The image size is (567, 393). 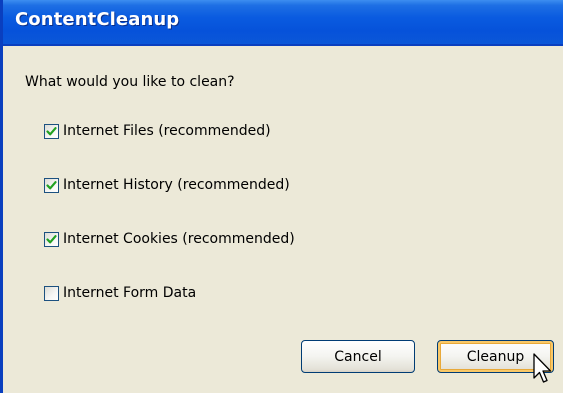 I want to click on option-internet-history: Internet History (recommended), so click(x=167, y=185).